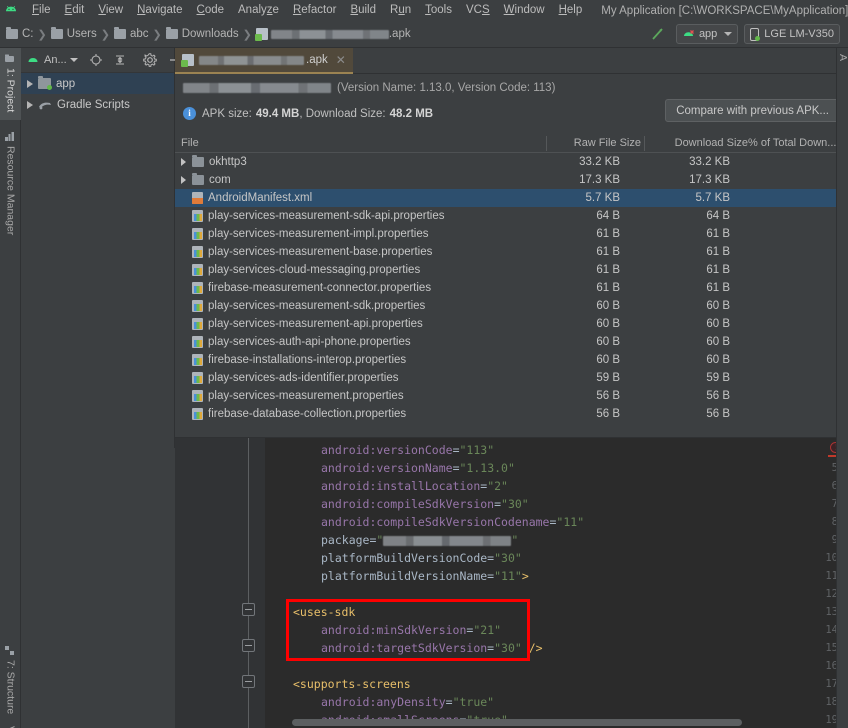 The height and width of the screenshot is (728, 848). What do you see at coordinates (608, 378) in the screenshot?
I see `raw-file-size: 59 B` at bounding box center [608, 378].